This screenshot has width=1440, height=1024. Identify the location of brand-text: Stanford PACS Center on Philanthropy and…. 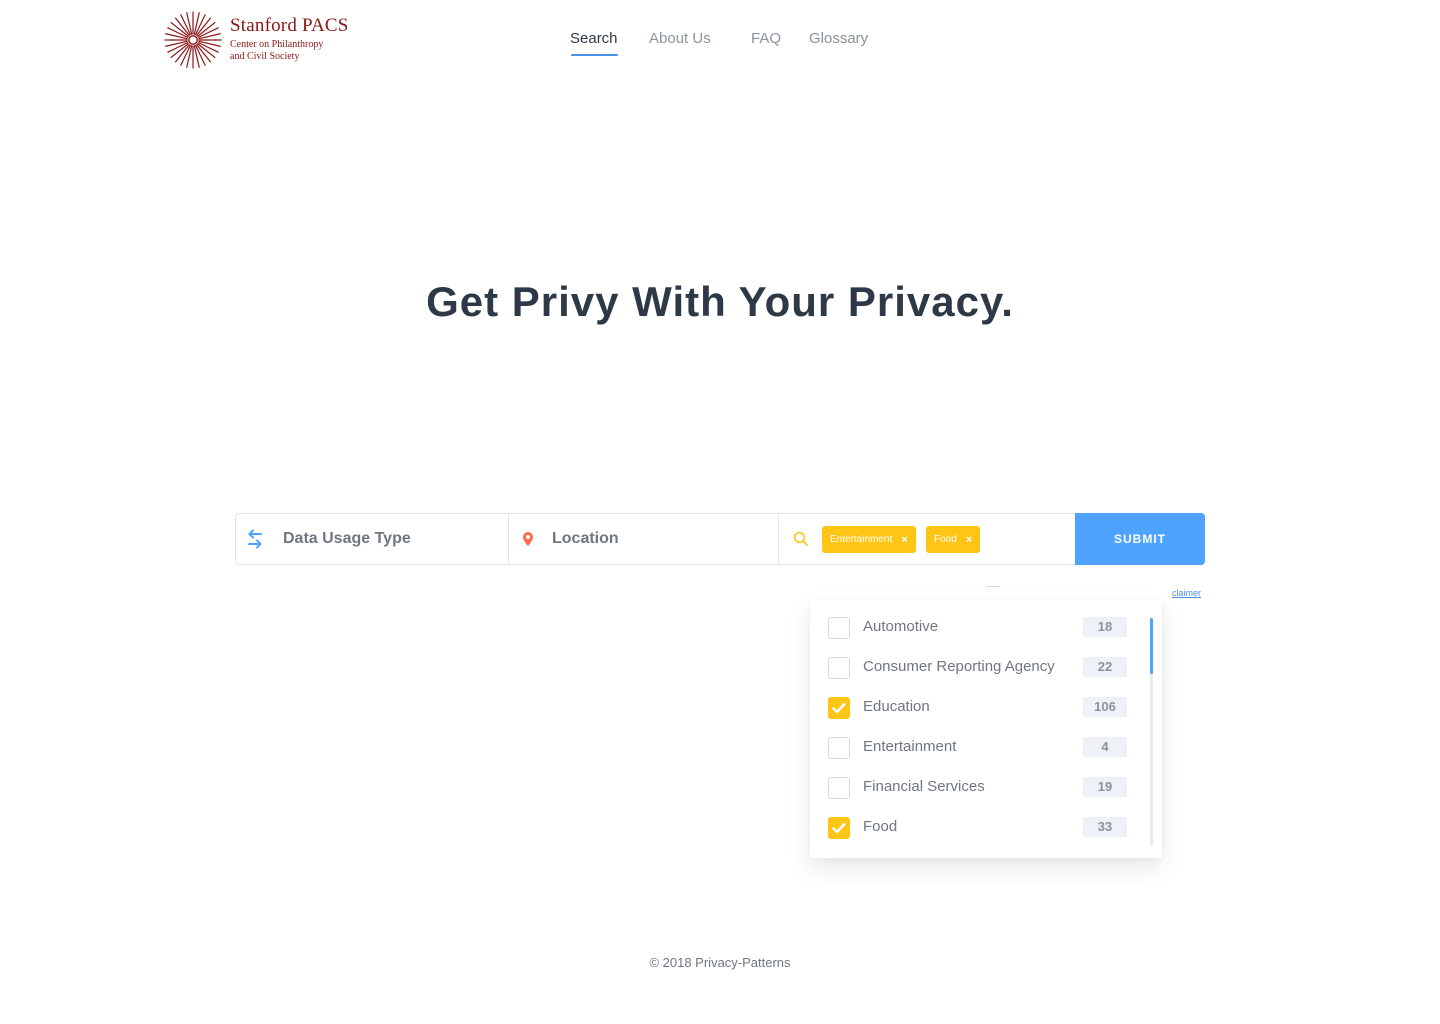
(289, 38).